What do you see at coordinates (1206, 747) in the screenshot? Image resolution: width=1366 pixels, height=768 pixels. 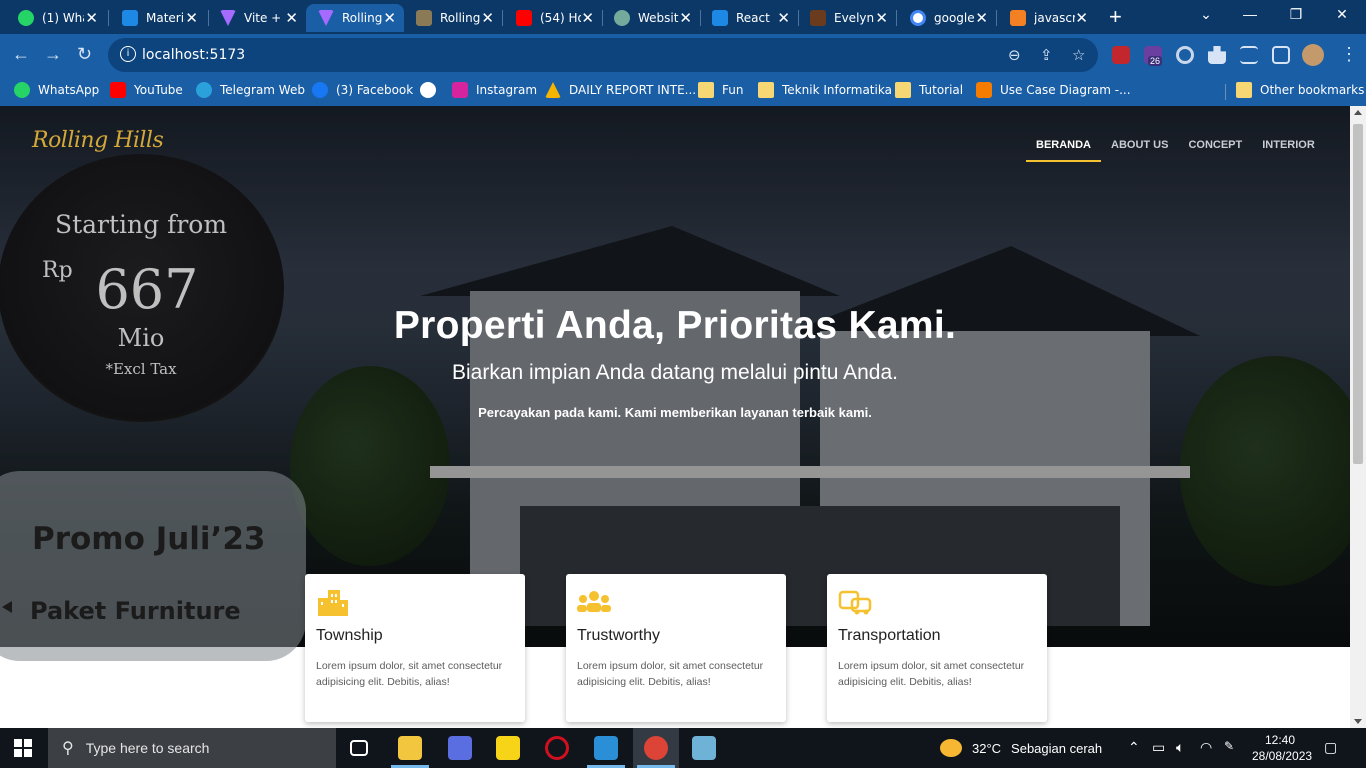 I see `wifi-icon: ◠` at bounding box center [1206, 747].